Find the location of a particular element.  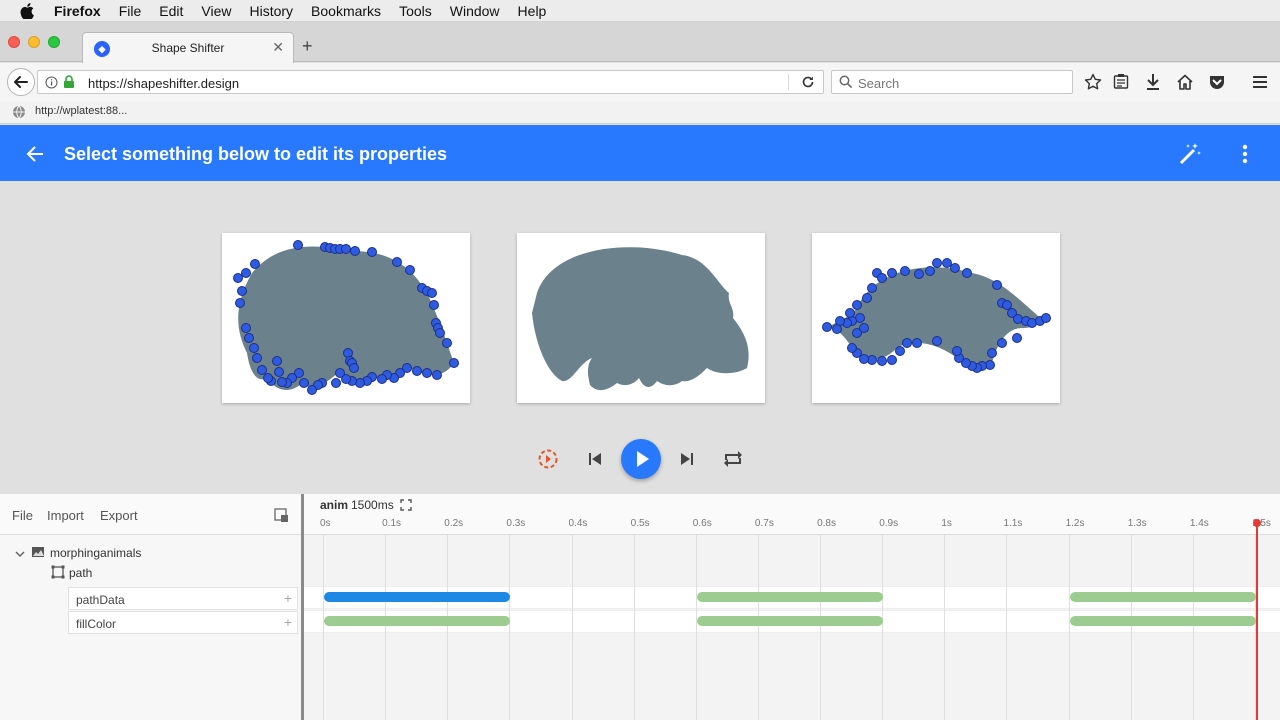

property-row-fillcolor: fillColor + is located at coordinates (183, 622).